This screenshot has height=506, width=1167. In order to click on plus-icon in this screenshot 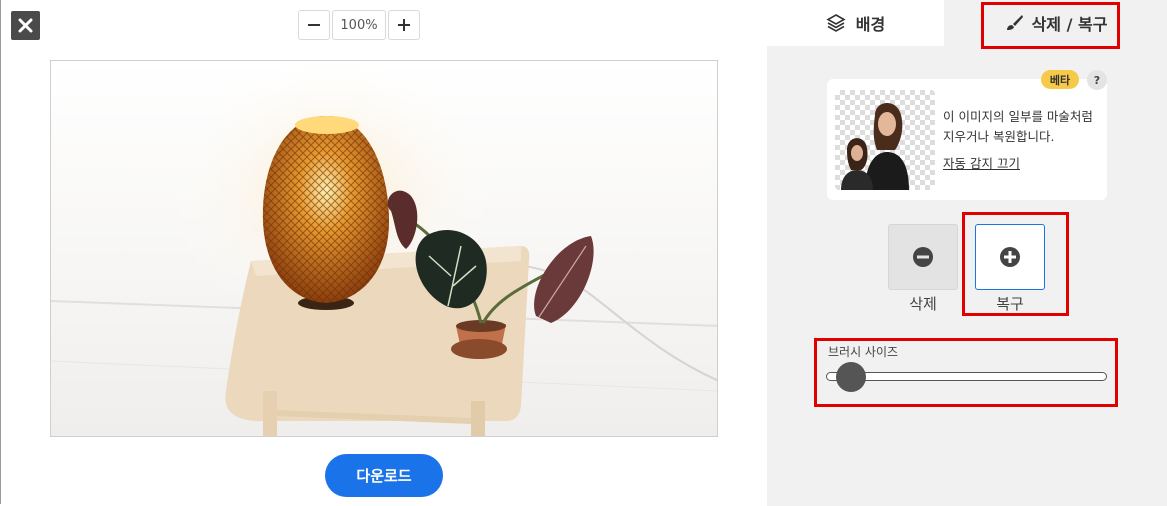, I will do `click(404, 25)`.